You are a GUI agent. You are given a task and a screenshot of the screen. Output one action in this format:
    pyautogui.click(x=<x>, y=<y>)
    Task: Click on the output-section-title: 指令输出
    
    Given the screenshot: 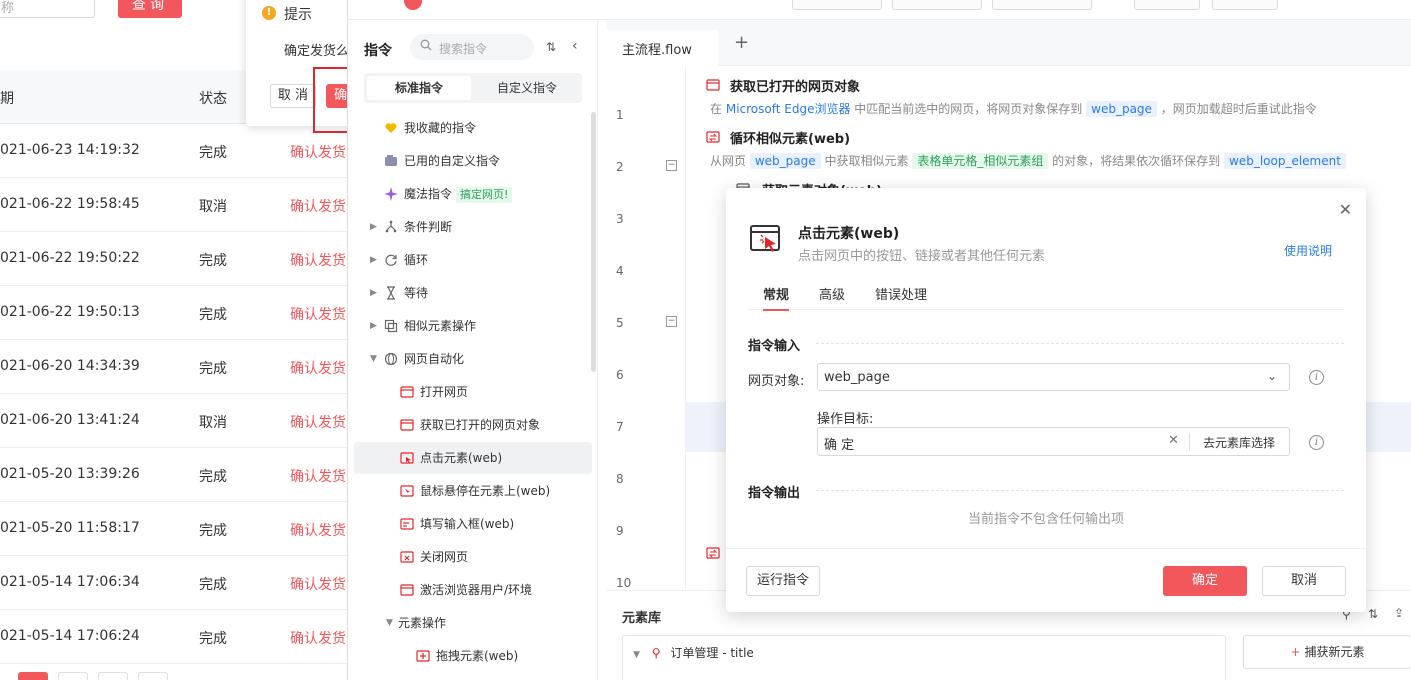 What is the action you would take?
    pyautogui.click(x=774, y=493)
    